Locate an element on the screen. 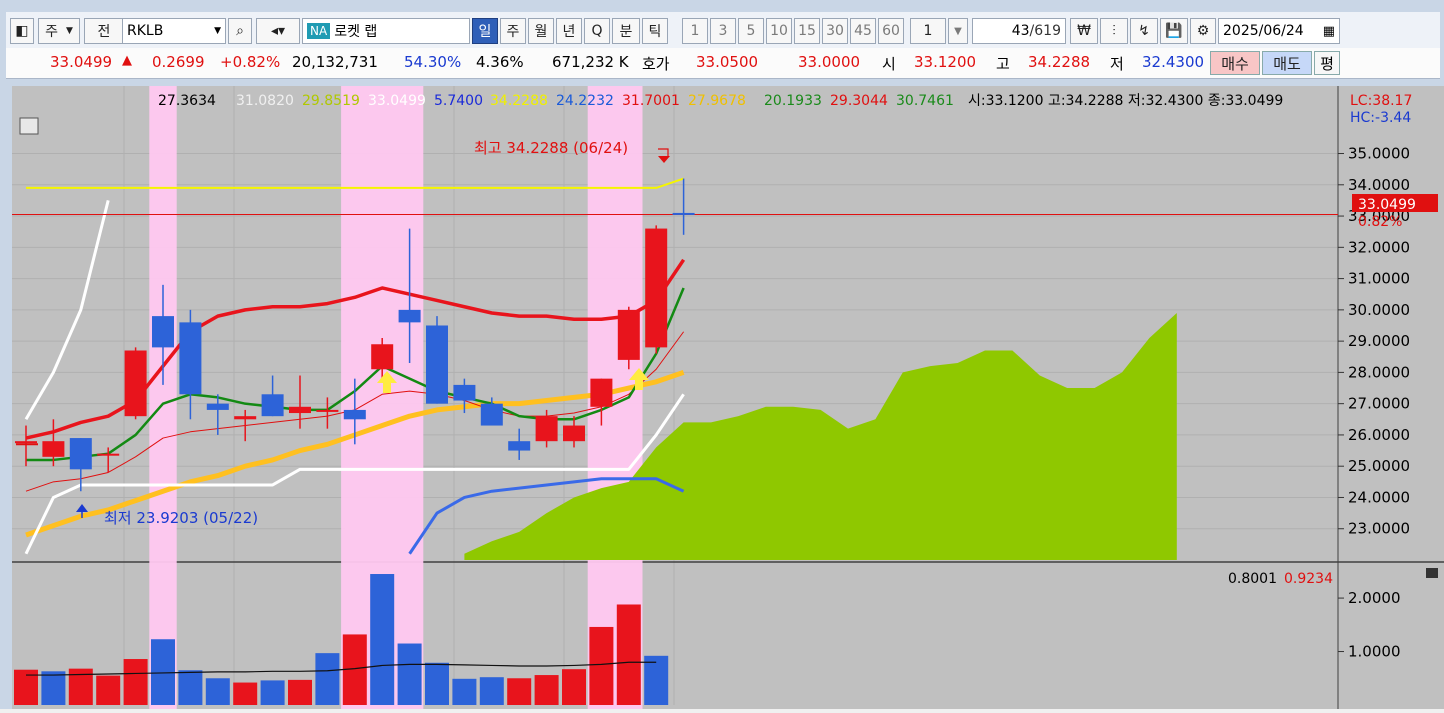 The width and height of the screenshot is (1444, 713). sell-button: 매도 is located at coordinates (1287, 63).